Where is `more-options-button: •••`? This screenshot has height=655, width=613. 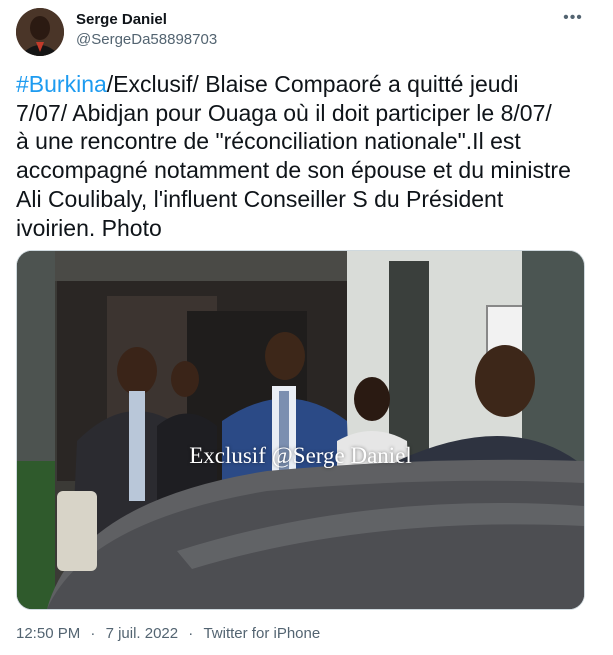 more-options-button: ••• is located at coordinates (573, 18).